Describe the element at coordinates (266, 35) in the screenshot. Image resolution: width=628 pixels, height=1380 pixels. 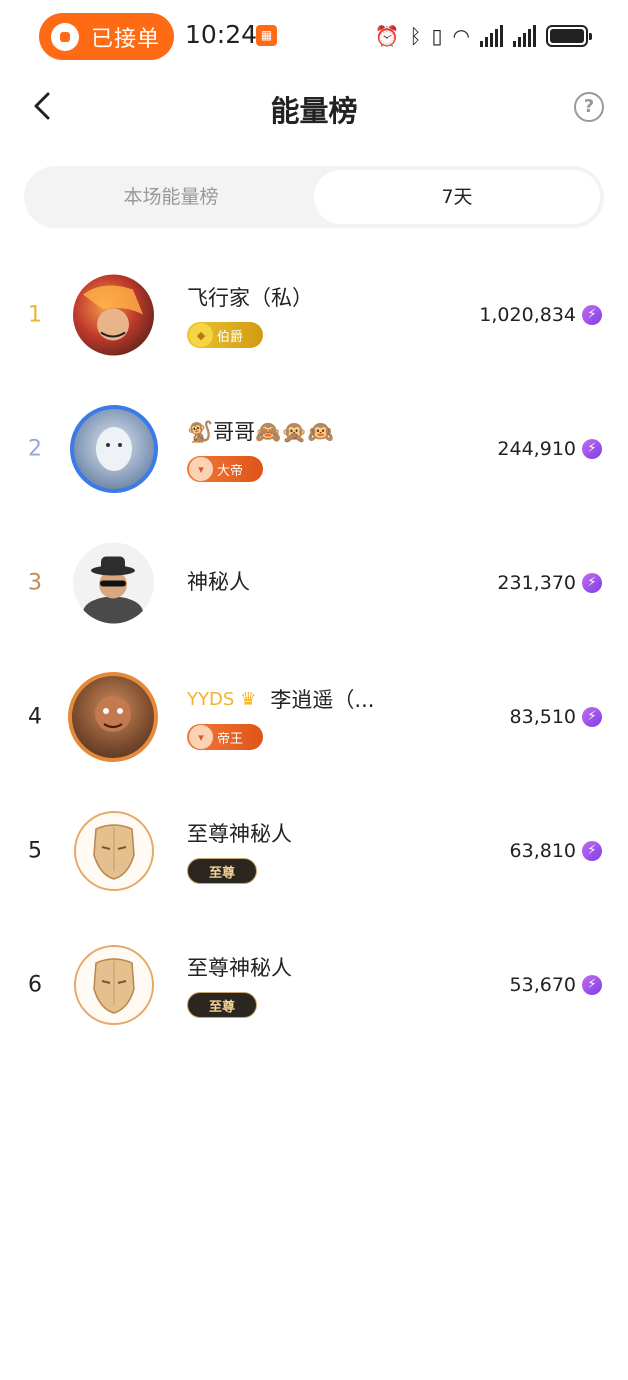
I see `app-grid-icon: ▦` at that location.